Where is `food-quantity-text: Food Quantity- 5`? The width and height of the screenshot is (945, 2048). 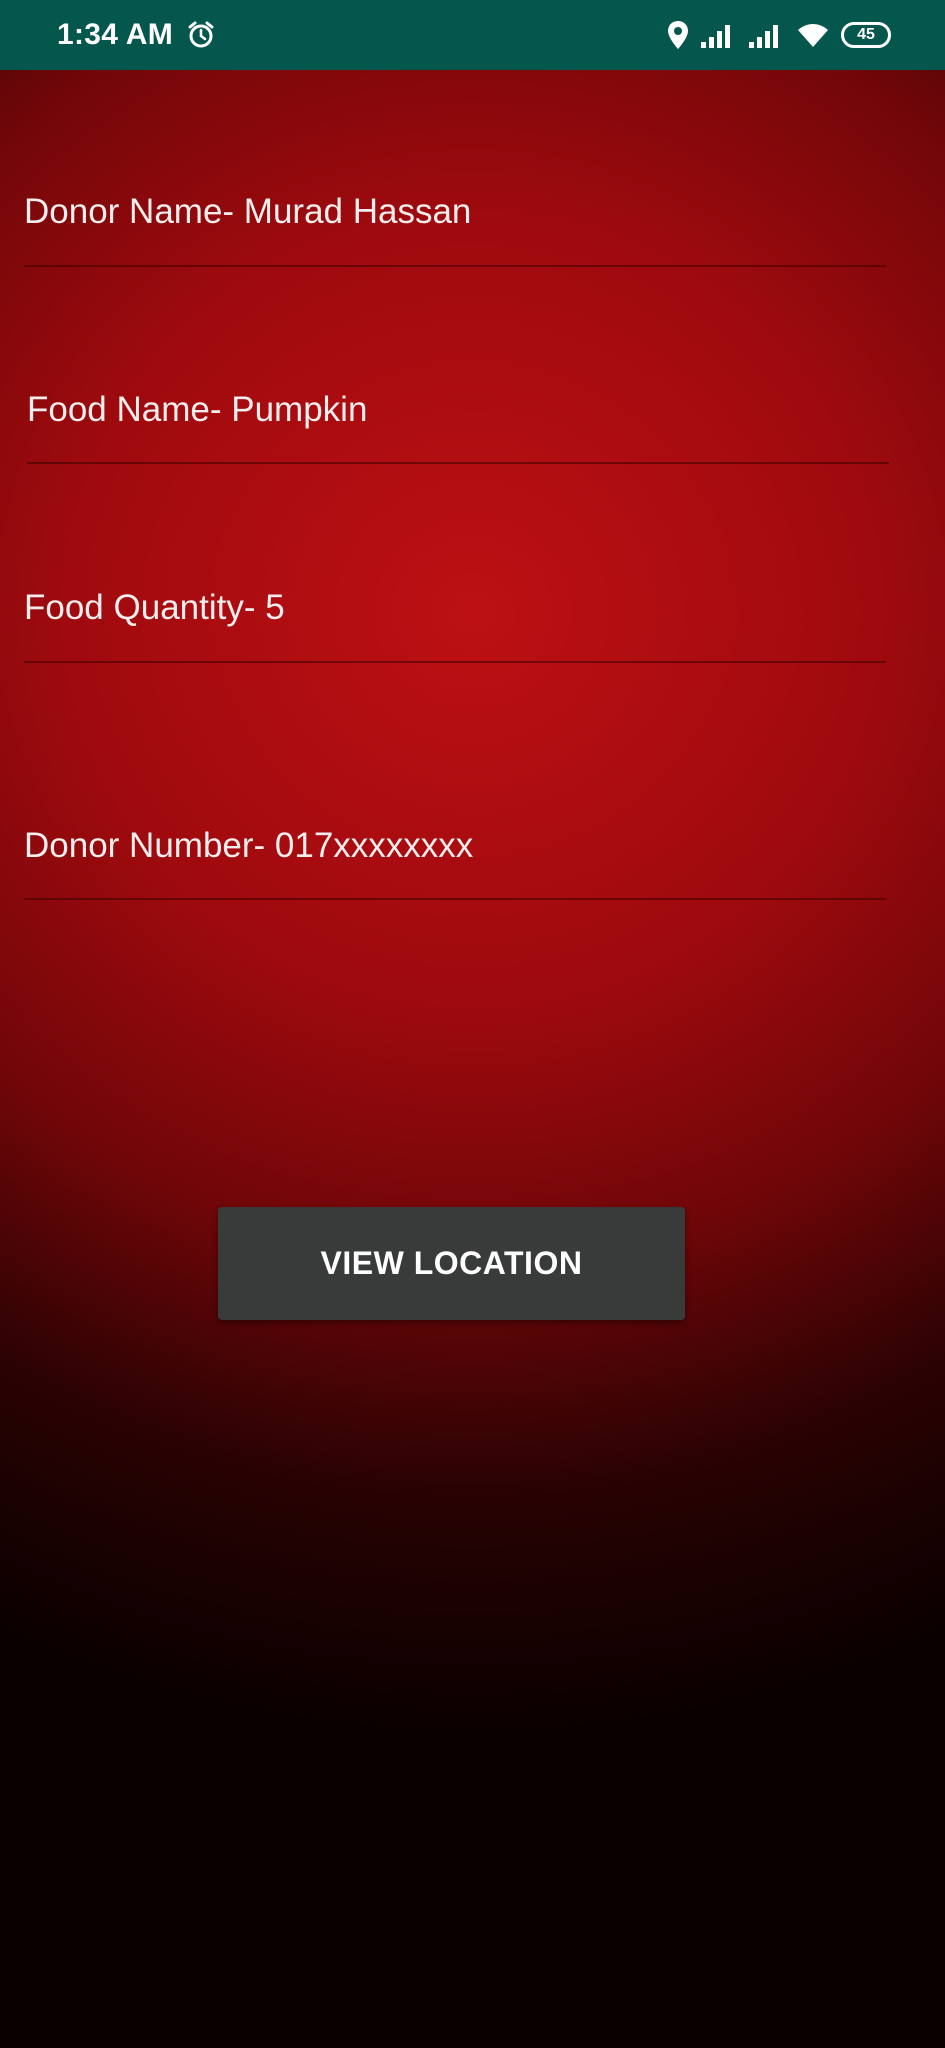 food-quantity-text: Food Quantity- 5 is located at coordinates (154, 607).